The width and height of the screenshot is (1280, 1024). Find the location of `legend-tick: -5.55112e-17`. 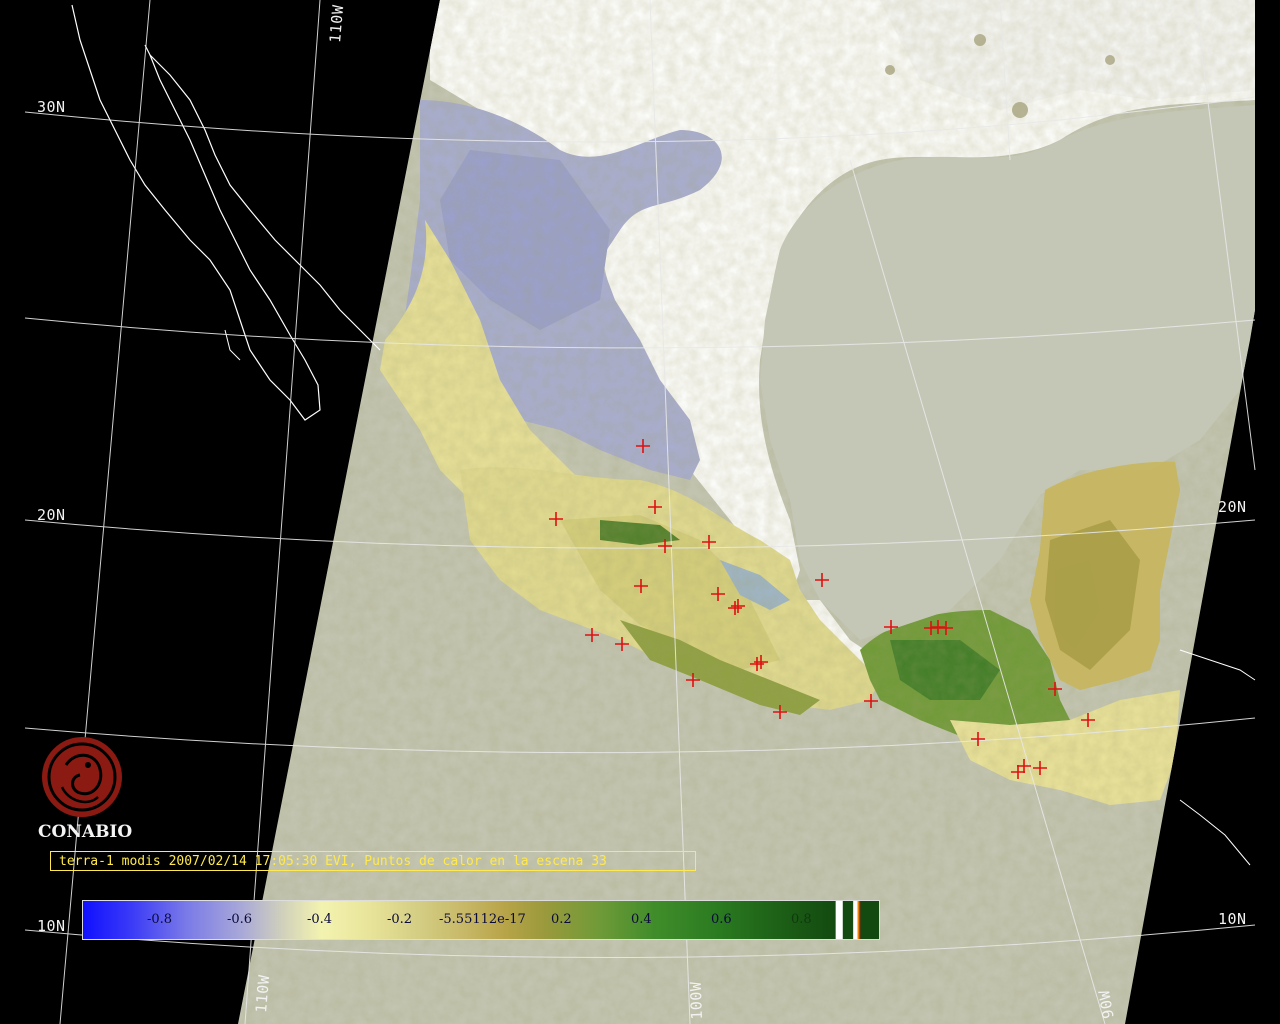

legend-tick: -5.55112e-17 is located at coordinates (482, 919).